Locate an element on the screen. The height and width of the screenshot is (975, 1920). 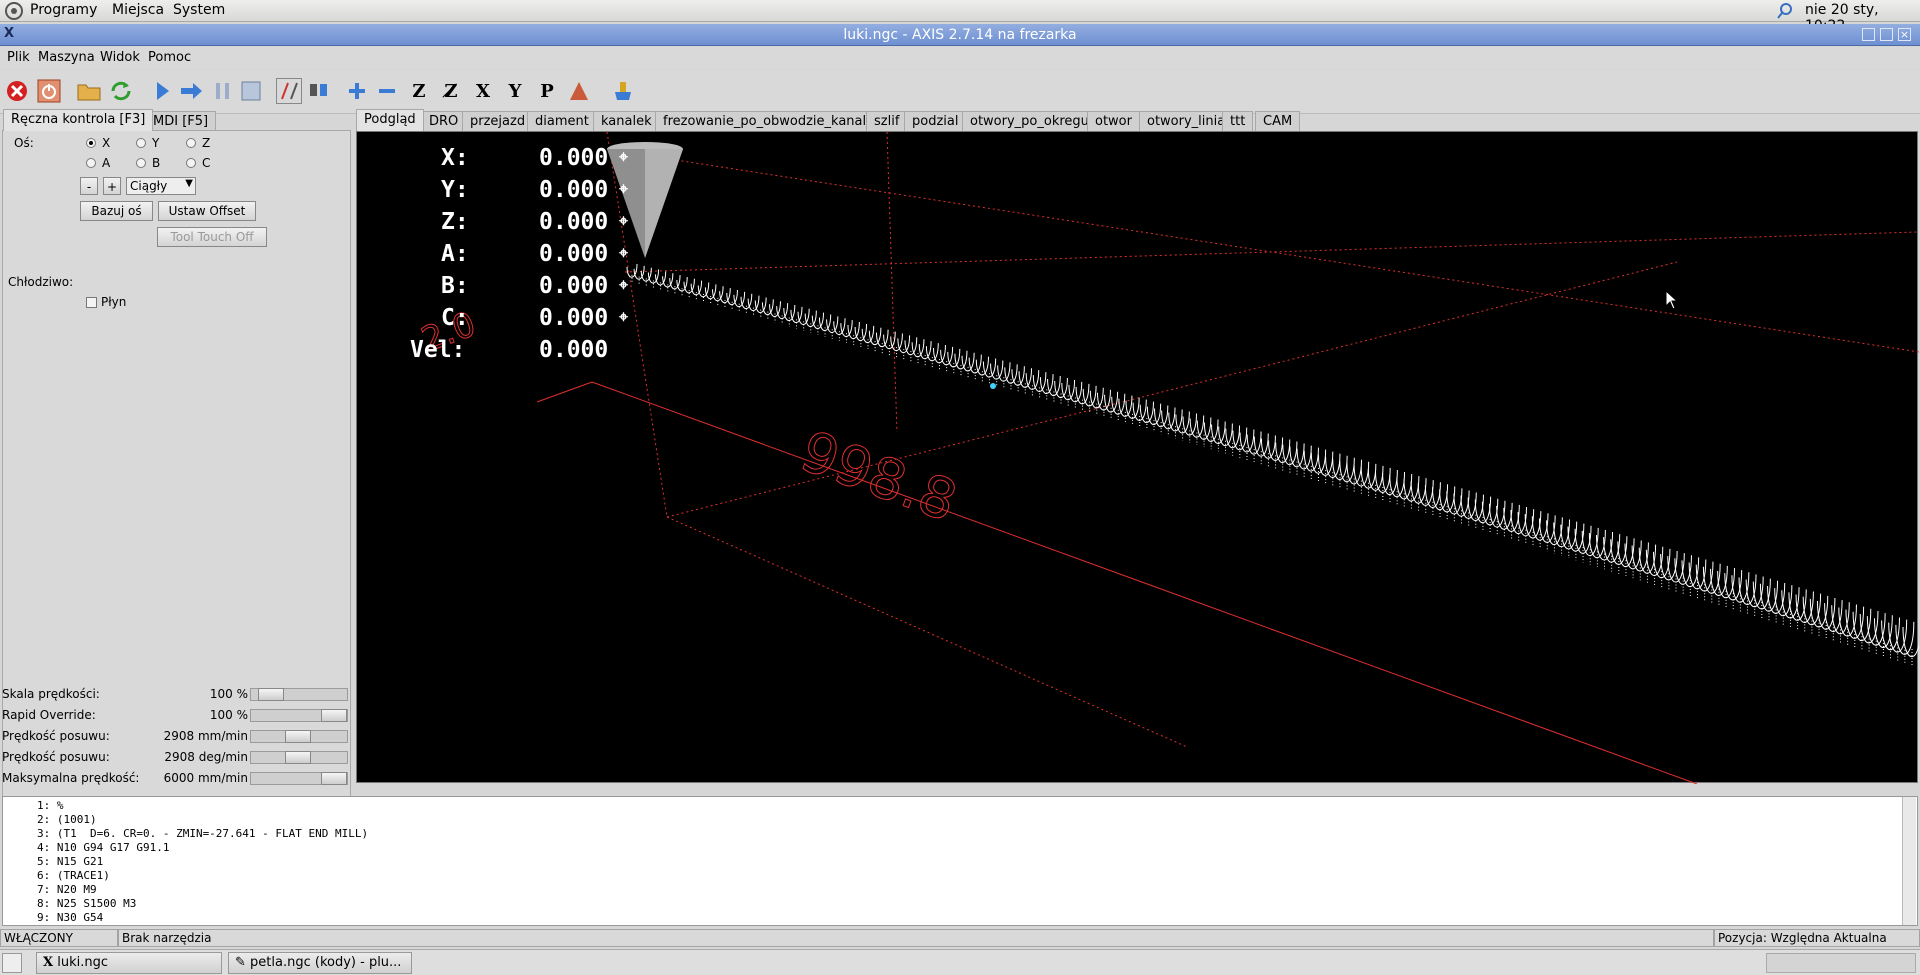
step-icon is located at coordinates (191, 91).